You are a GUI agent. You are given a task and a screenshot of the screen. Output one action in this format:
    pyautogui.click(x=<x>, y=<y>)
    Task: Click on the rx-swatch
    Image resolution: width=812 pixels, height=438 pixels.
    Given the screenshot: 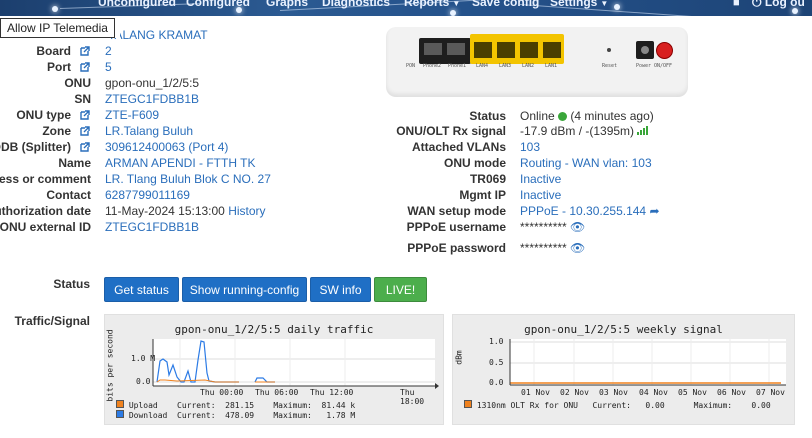 What is the action you would take?
    pyautogui.click(x=468, y=404)
    